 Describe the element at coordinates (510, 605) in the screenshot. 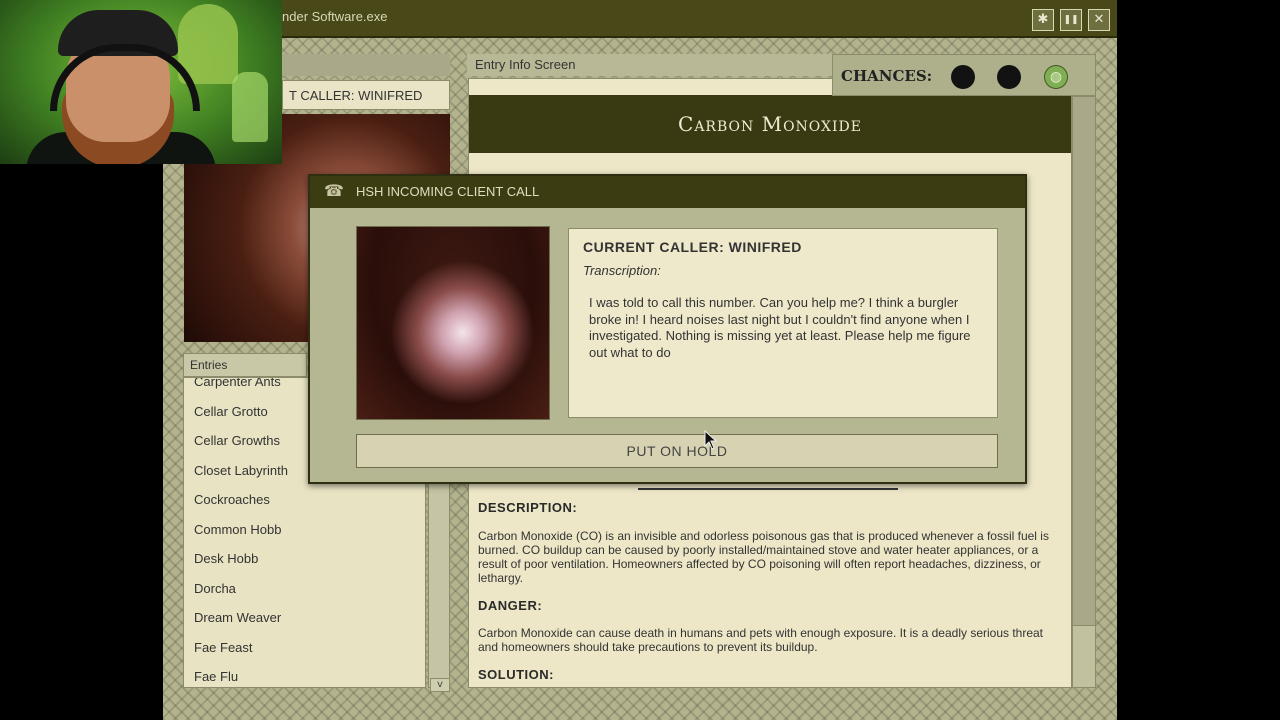

I see `danger-title: DANGER:` at that location.